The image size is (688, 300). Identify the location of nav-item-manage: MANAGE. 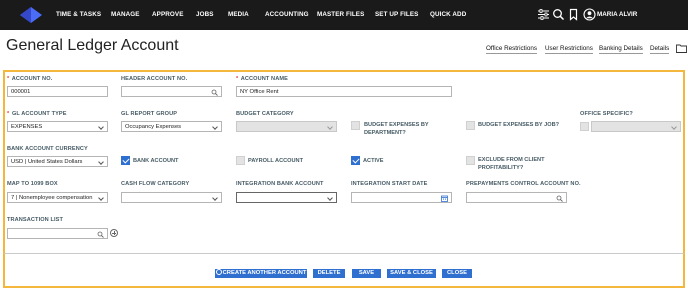
(125, 14).